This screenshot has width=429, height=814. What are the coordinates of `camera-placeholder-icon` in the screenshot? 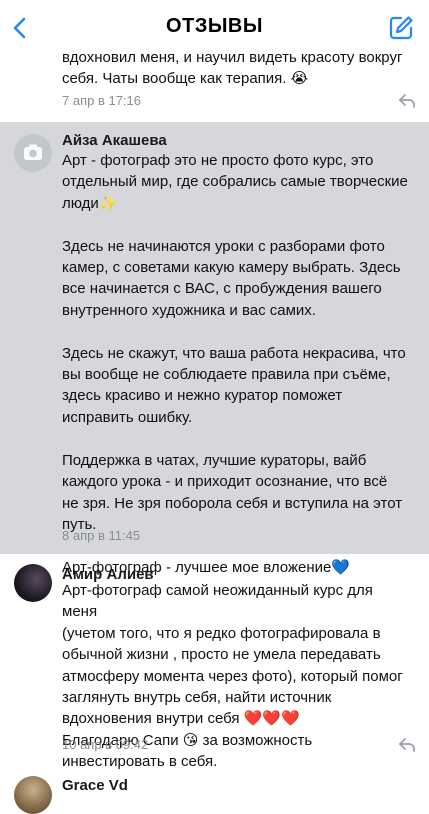 It's located at (33, 152).